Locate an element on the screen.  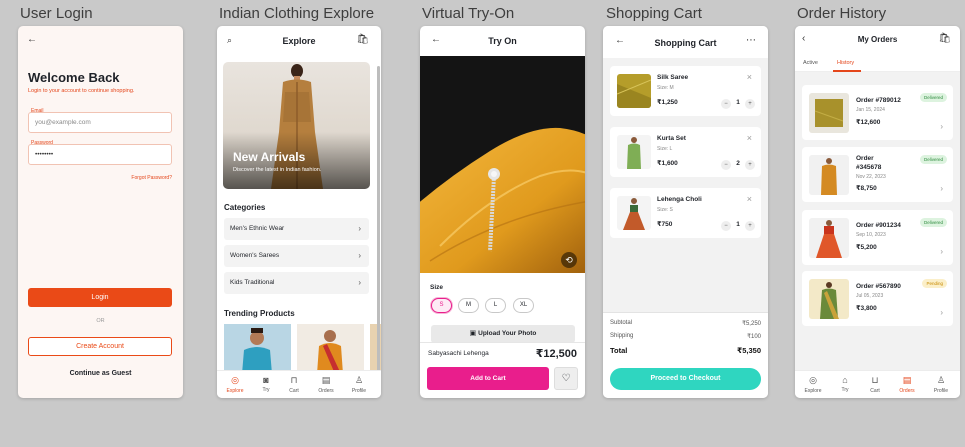
checkout-button: Proceed to Checkout is located at coordinates (685, 379).